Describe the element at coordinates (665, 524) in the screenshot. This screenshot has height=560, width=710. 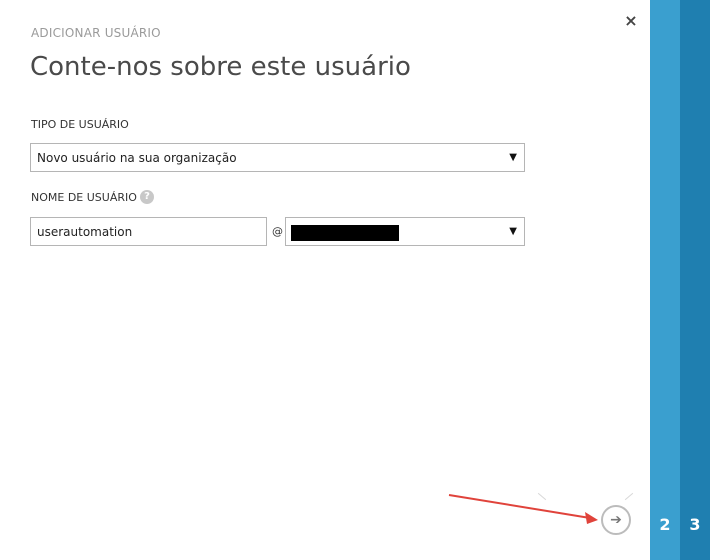
I see `step-number: 2` at that location.